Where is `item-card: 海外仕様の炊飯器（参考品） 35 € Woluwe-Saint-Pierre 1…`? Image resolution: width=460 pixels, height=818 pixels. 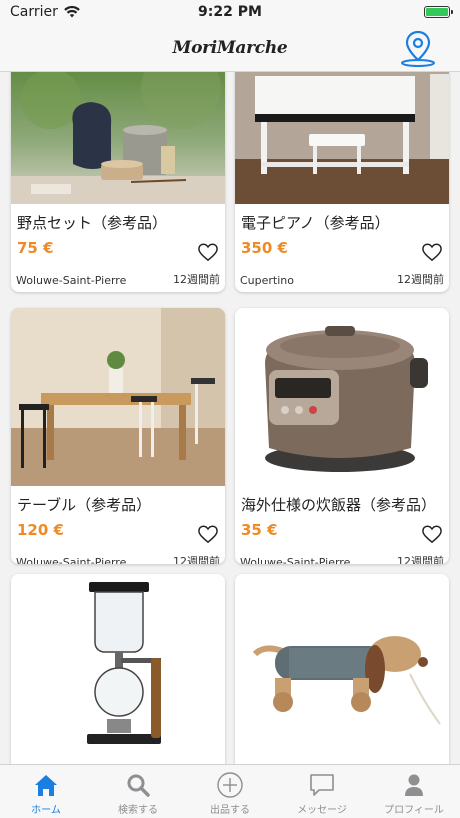
item-card: 海外仕様の炊飯器（参考品） 35 € Woluwe-Saint-Pierre 1… is located at coordinates (342, 436).